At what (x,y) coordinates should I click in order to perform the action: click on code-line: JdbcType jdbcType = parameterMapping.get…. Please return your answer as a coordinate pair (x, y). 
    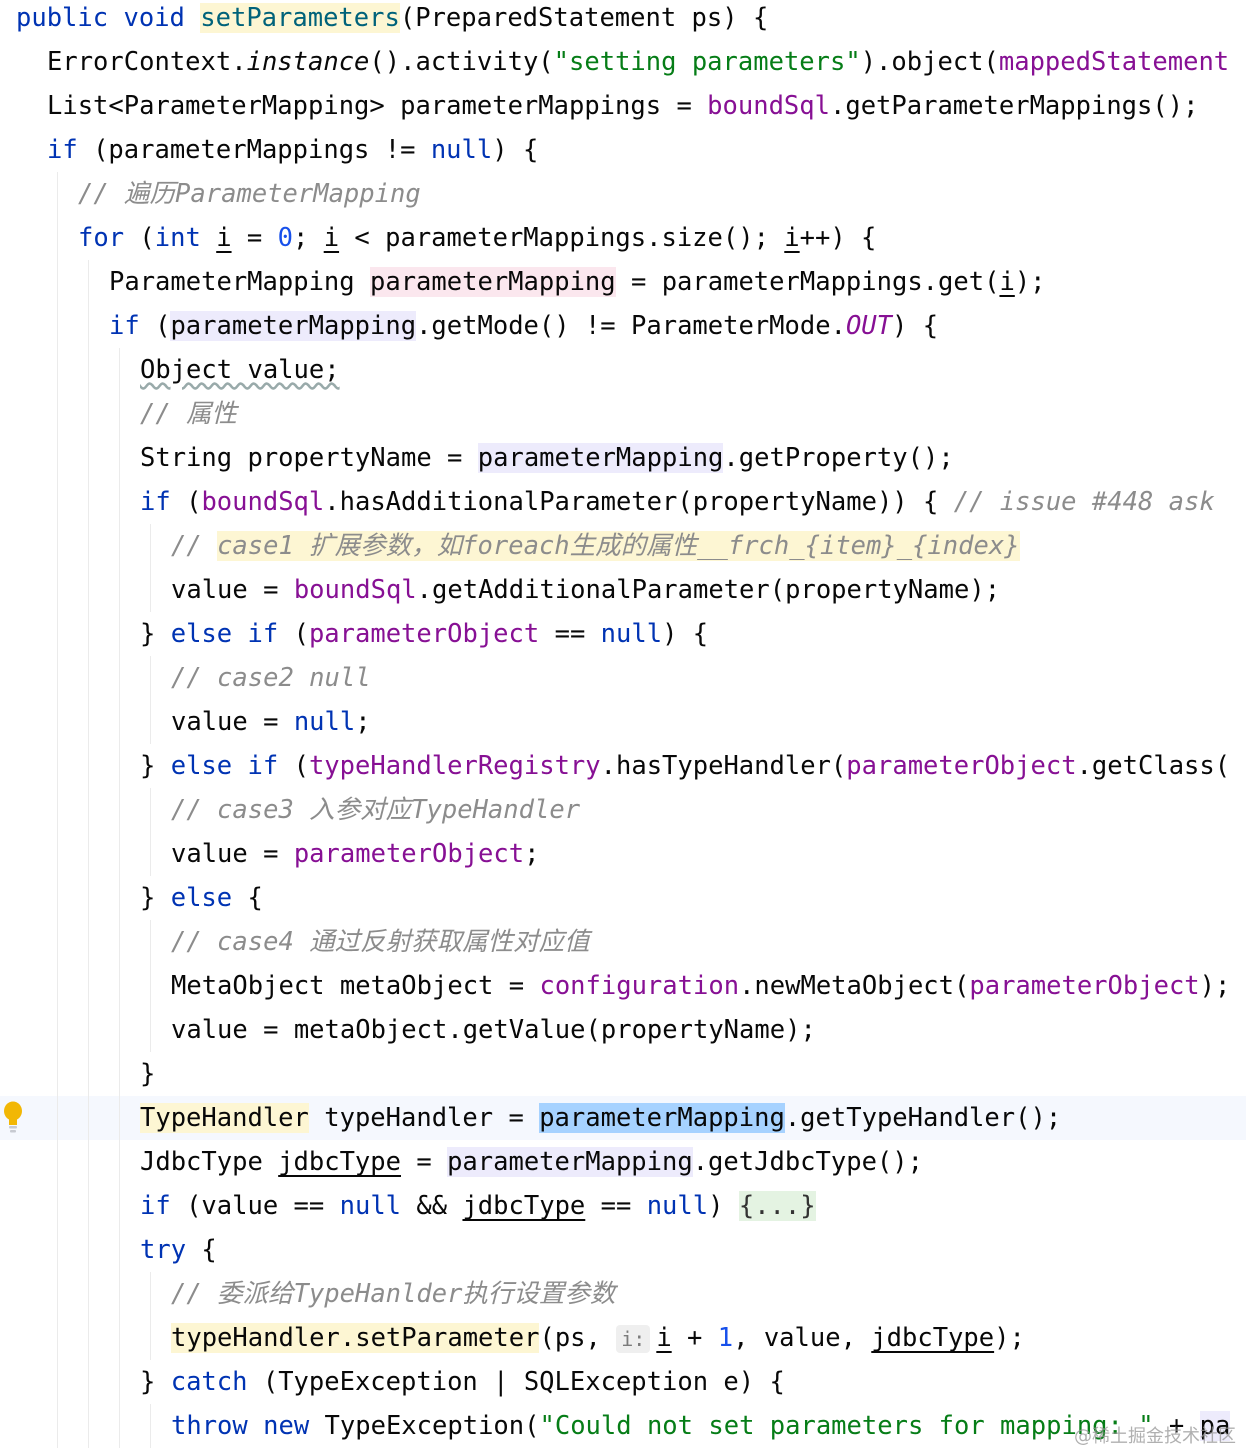
    Looking at the image, I should click on (623, 1162).